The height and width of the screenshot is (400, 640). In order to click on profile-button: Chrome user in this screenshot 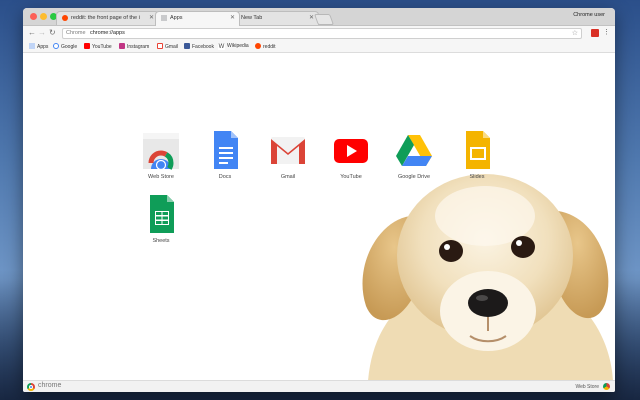, I will do `click(589, 15)`.